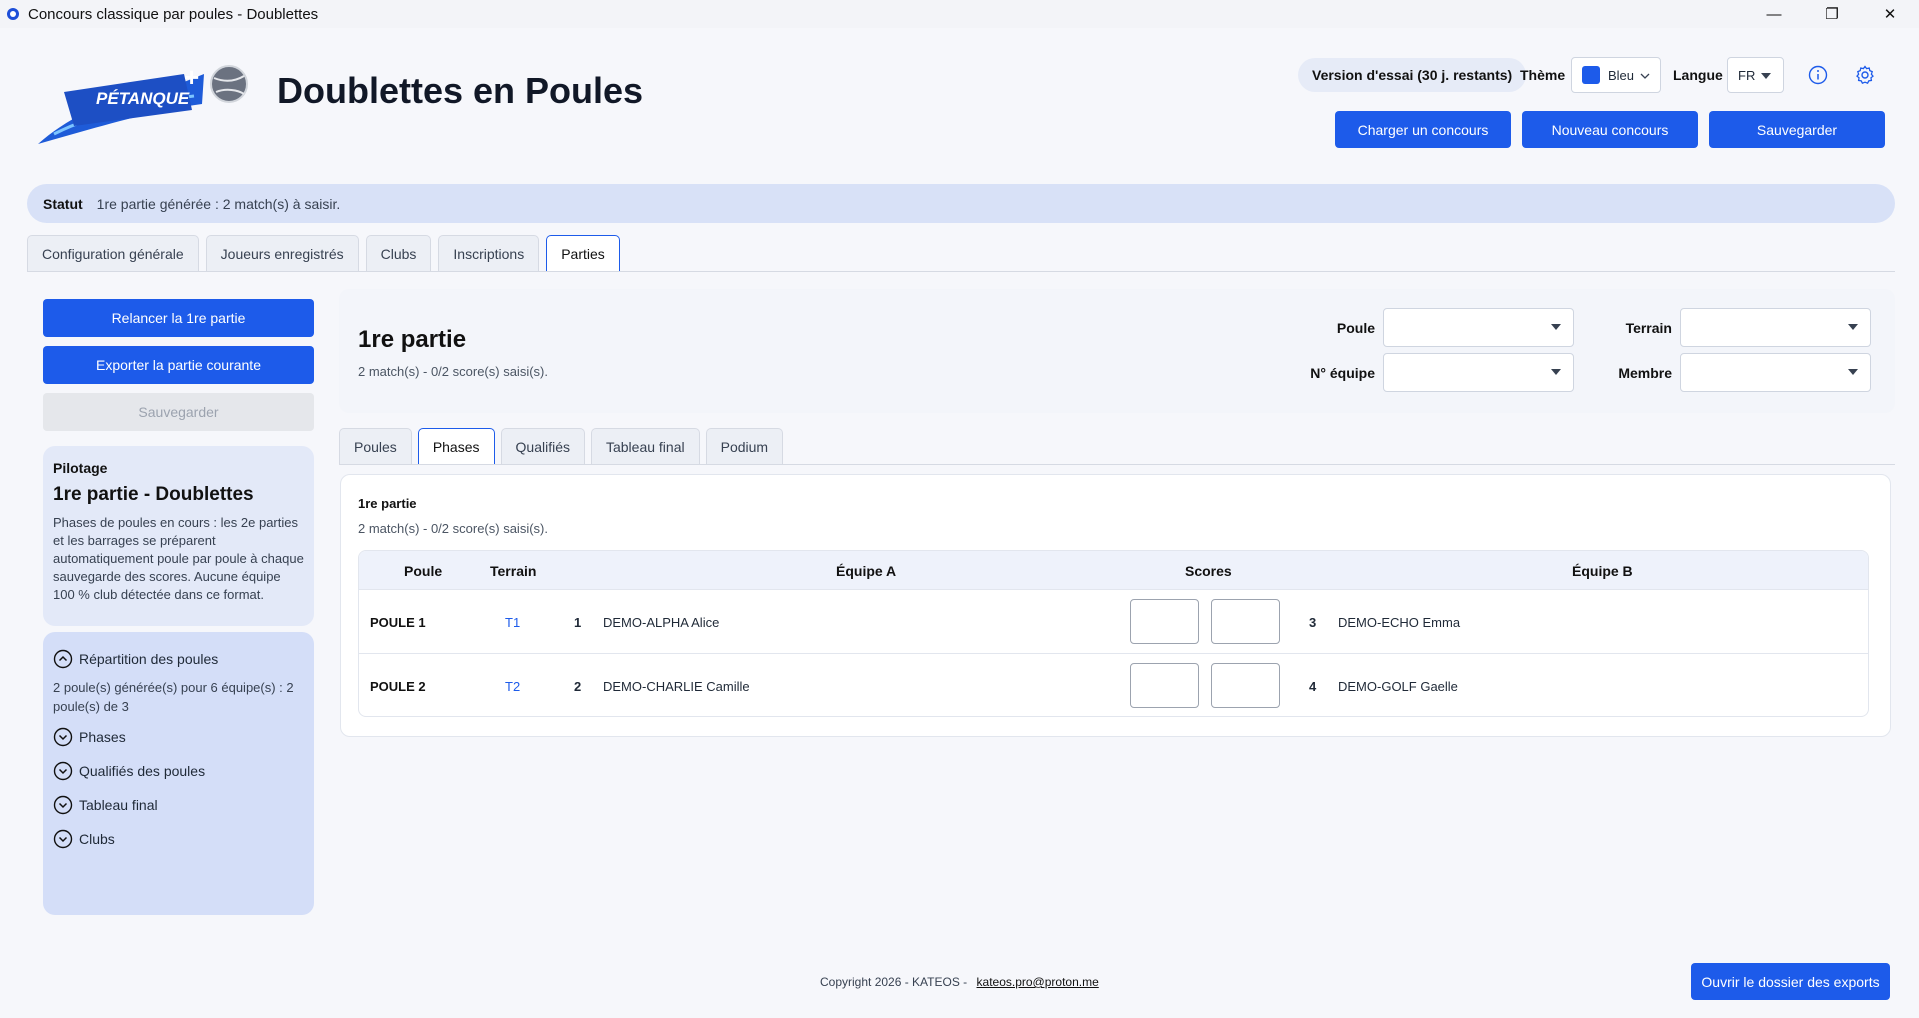 Image resolution: width=1919 pixels, height=1018 pixels. I want to click on subtab-phases: Phases, so click(456, 446).